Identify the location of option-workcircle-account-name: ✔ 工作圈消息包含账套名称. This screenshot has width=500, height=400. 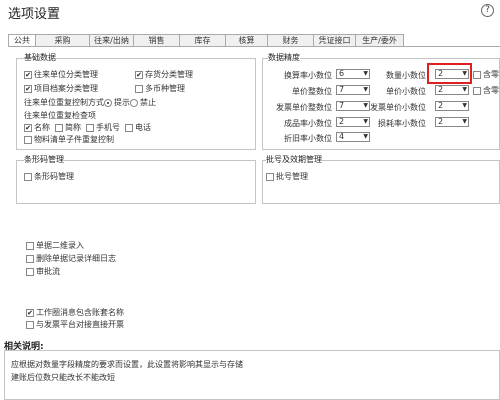
(75, 313).